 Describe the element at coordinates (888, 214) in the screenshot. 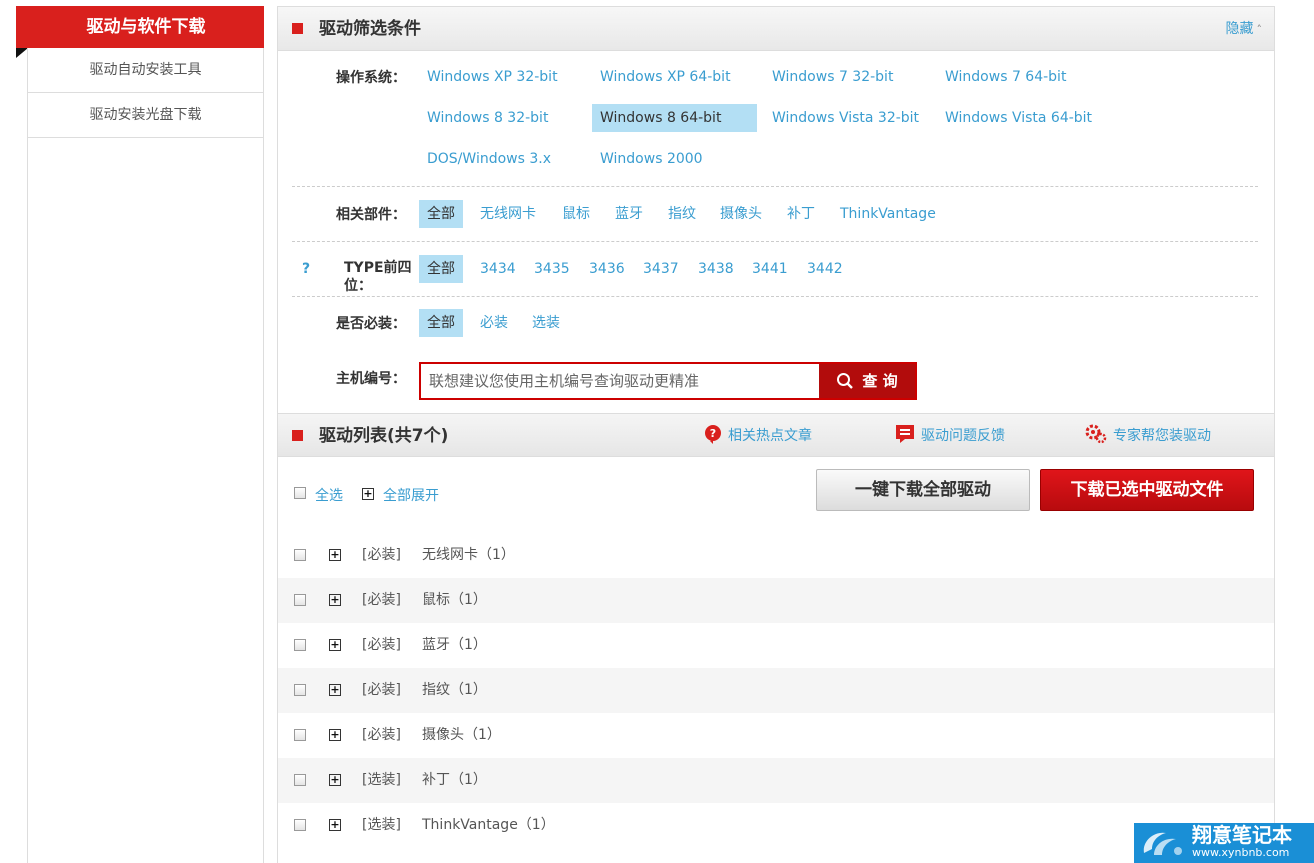

I see `component-option: ThinkVantage` at that location.